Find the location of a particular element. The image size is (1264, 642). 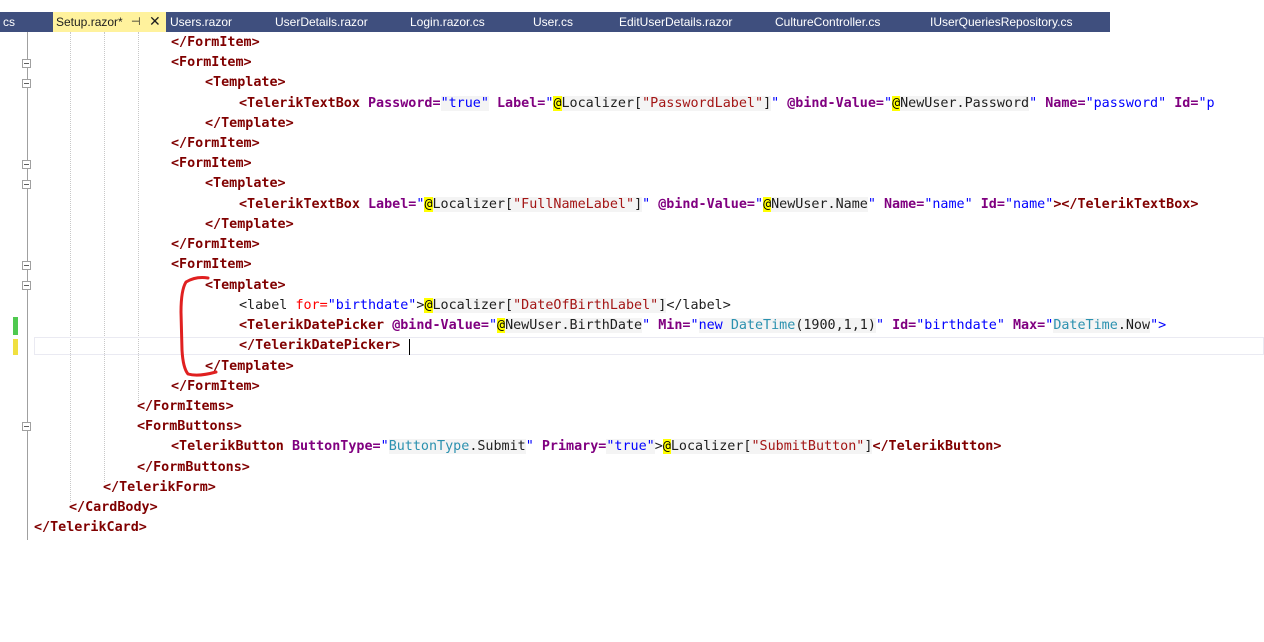

text-caret is located at coordinates (409, 347).